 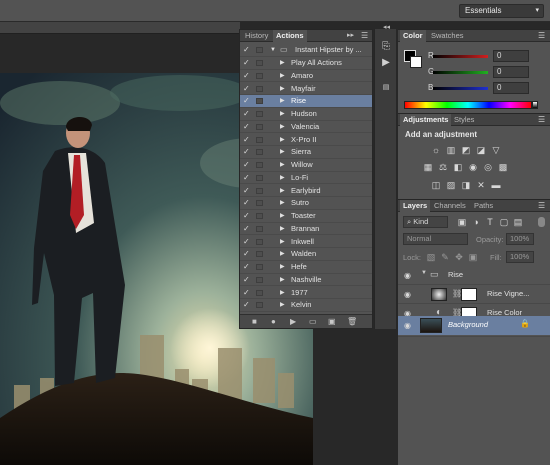 What do you see at coordinates (468, 105) in the screenshot?
I see `color-spectrum` at bounding box center [468, 105].